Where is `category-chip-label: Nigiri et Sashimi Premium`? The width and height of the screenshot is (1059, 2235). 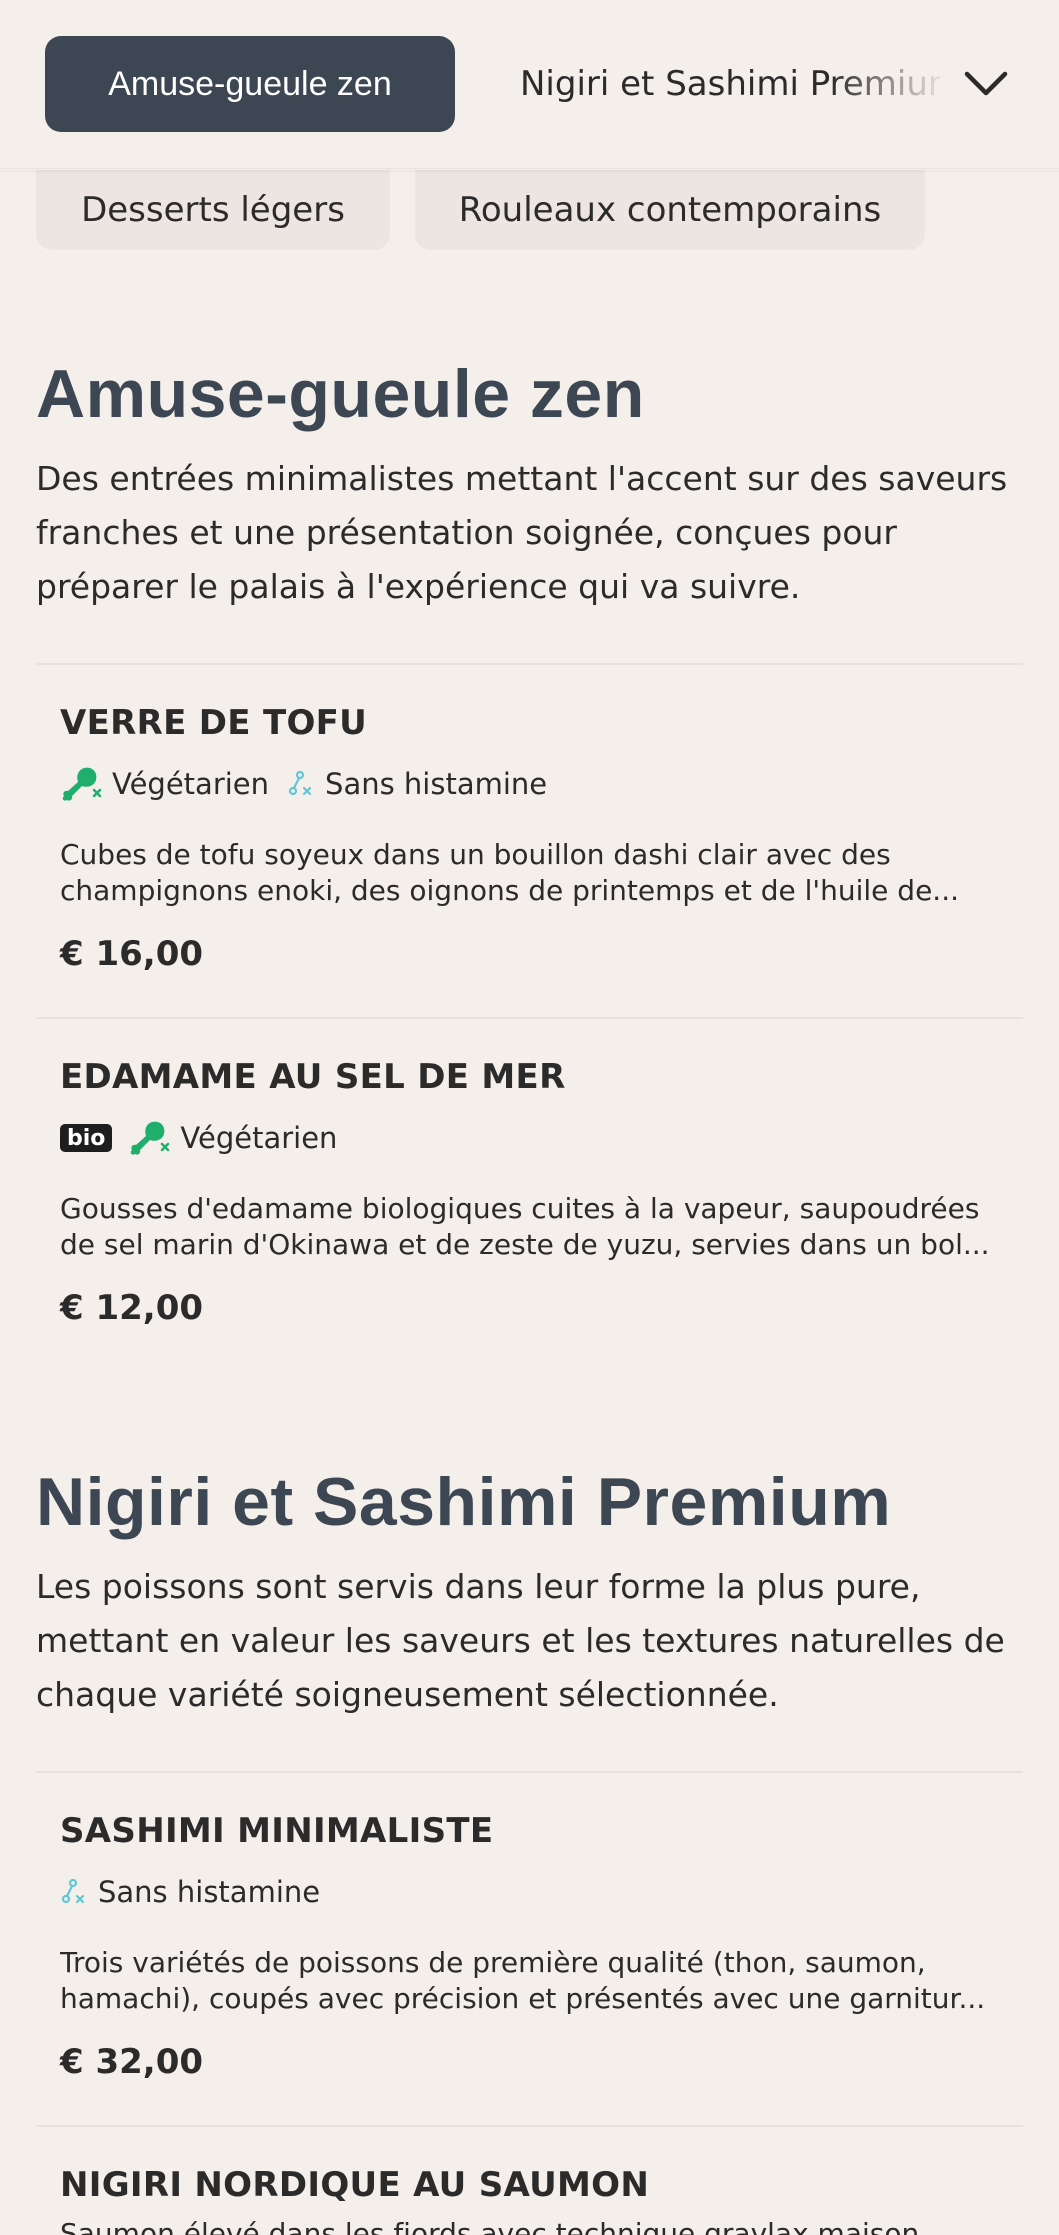
category-chip-label: Nigiri et Sashimi Premium is located at coordinates (730, 84).